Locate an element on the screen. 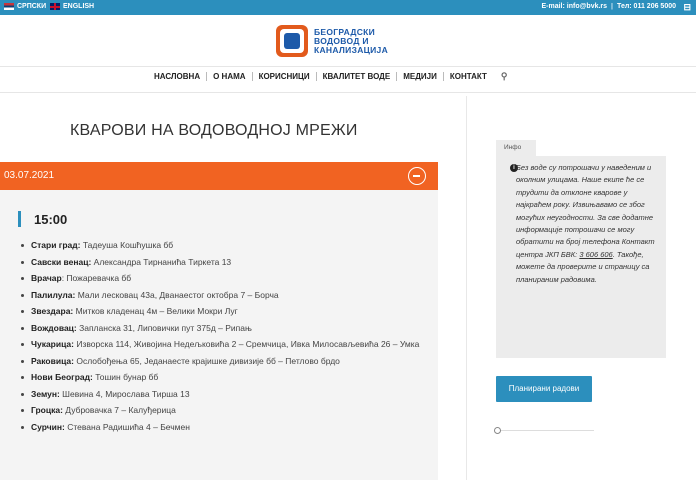  logo-text: БЕОГРАДСКИ ВОДОВОД И КАНАЛИЗАЦИЈА is located at coordinates (351, 41).